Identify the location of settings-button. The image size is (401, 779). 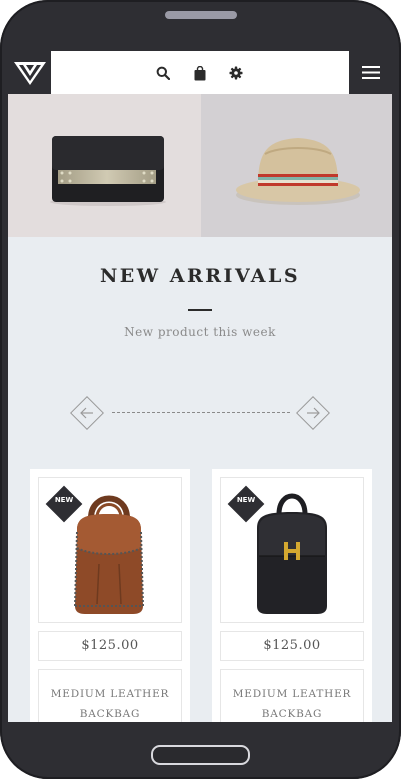
(236, 73).